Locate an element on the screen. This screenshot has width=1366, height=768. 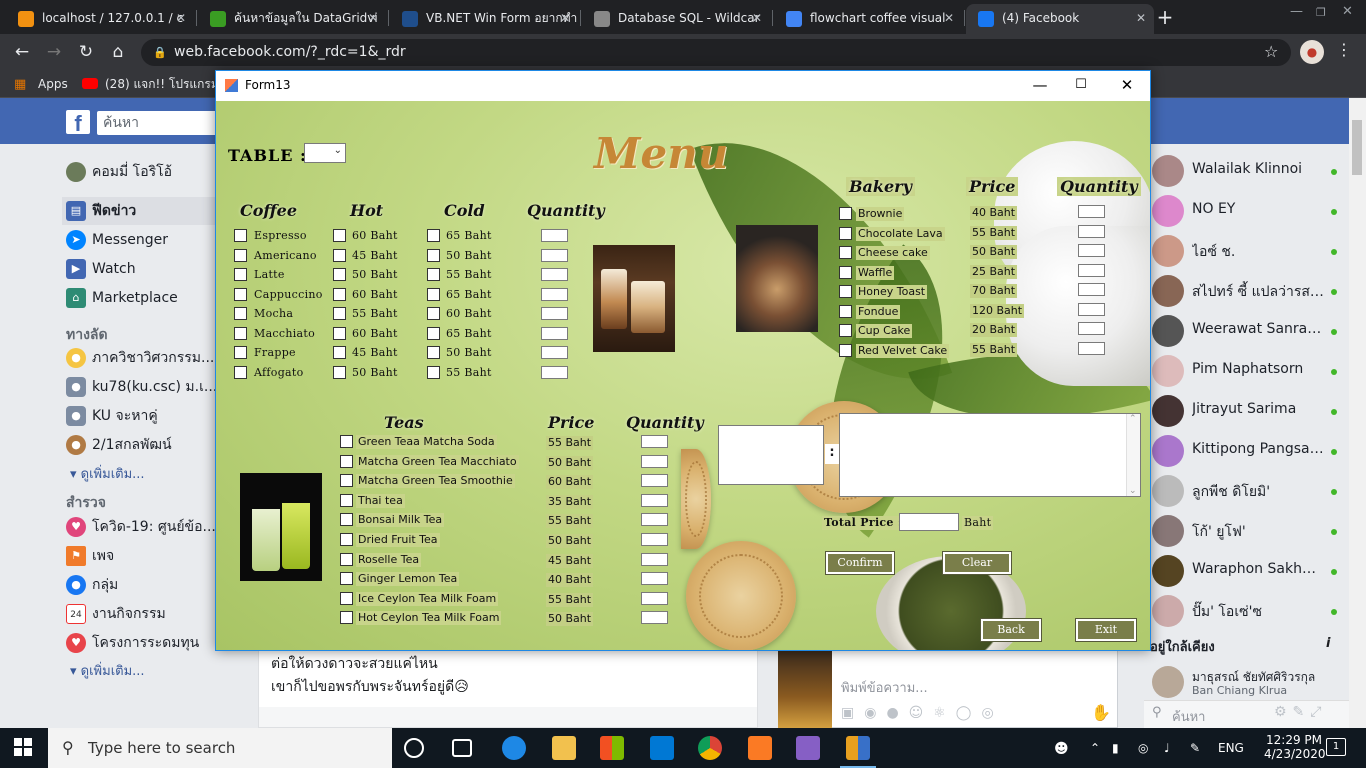
chat-toolbar-icons: ▣◉●☺⚛◯◎ is located at coordinates (922, 713).